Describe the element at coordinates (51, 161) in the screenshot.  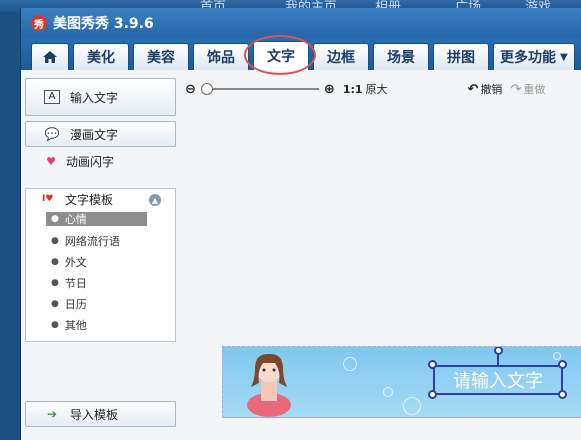
I see `heart-icon: ♥` at that location.